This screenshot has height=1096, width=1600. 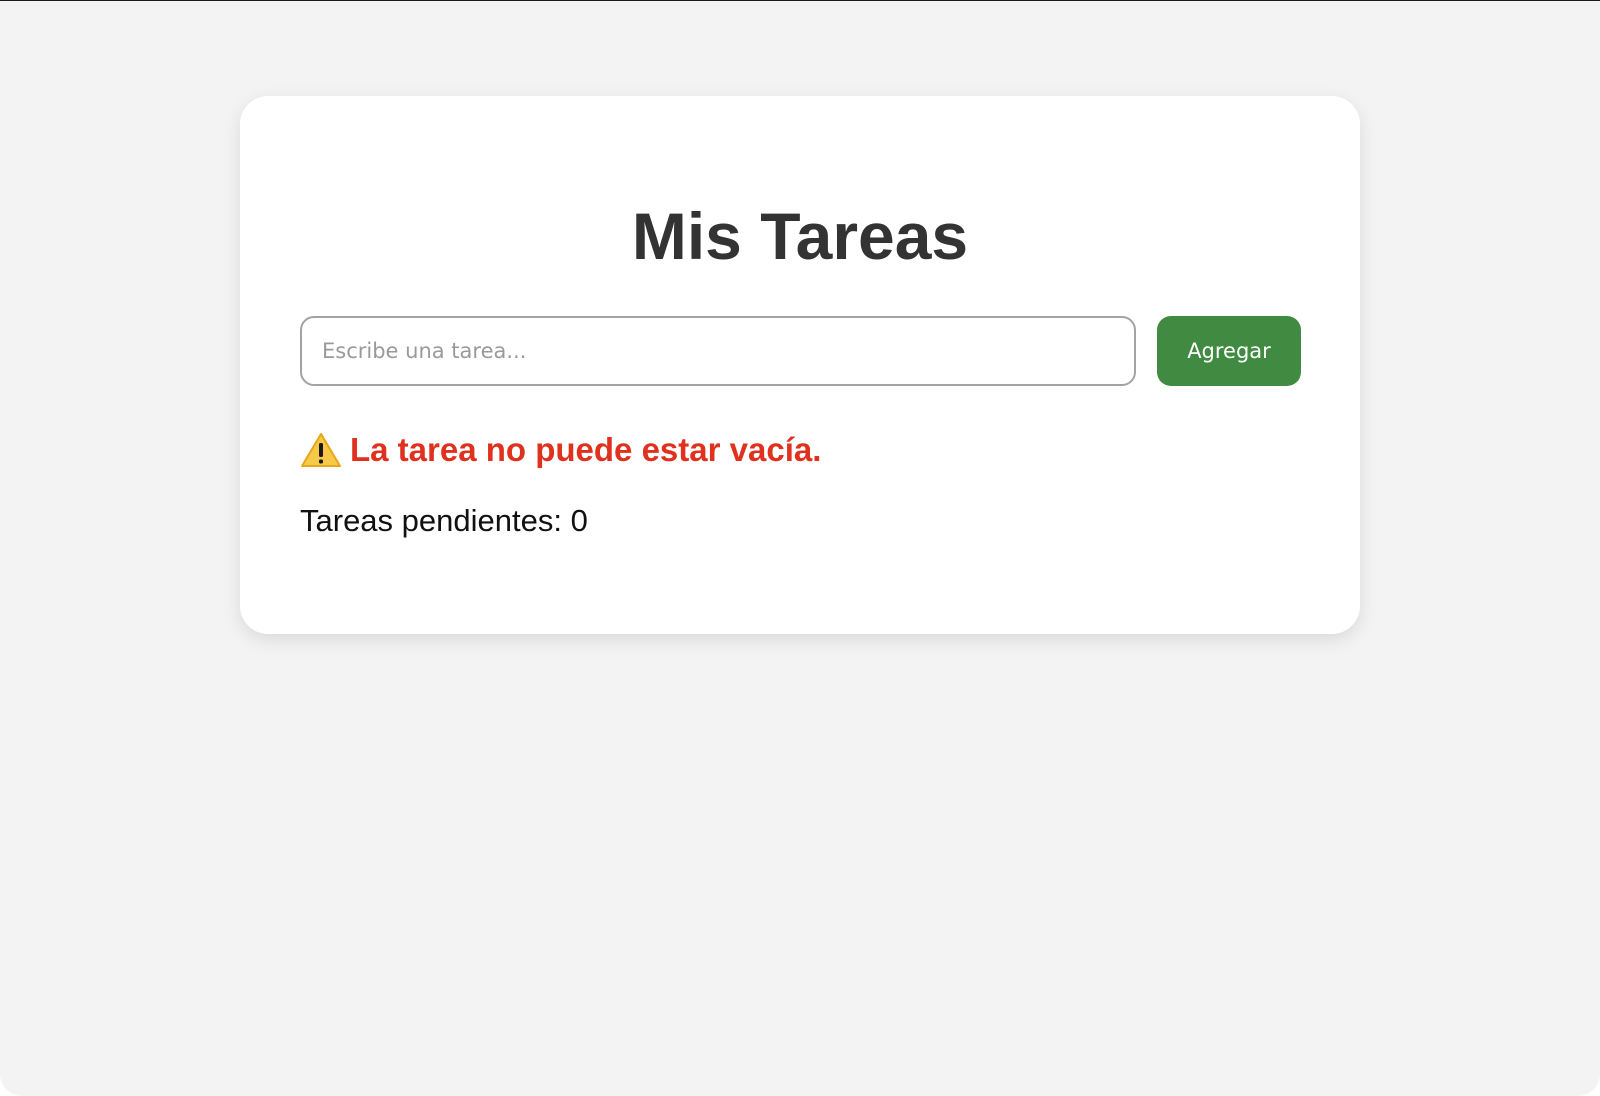 What do you see at coordinates (579, 520) in the screenshot?
I see `pending-tasks-count: 0` at bounding box center [579, 520].